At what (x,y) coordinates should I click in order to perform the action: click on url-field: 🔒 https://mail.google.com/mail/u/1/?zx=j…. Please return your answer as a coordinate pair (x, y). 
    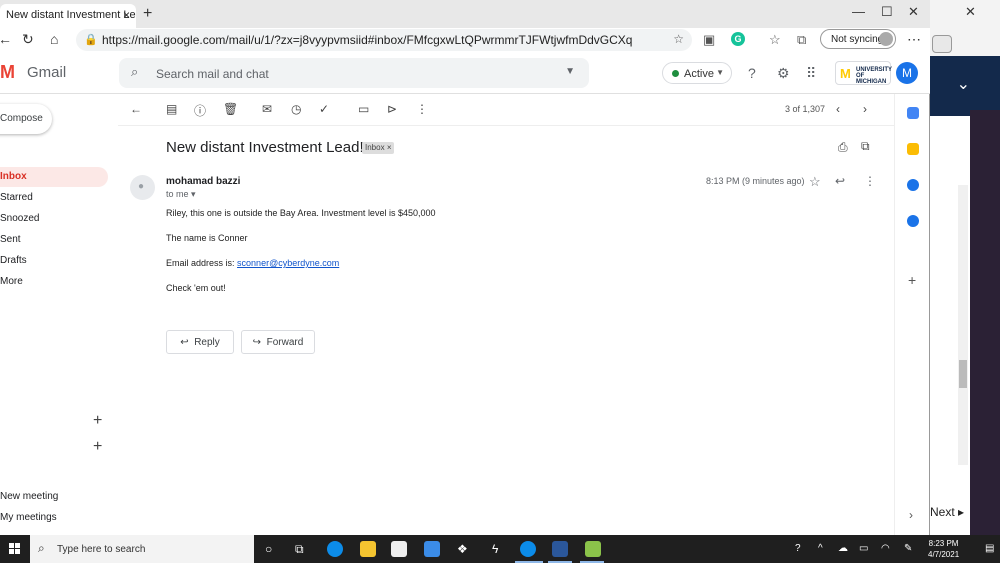
    Looking at the image, I should click on (384, 40).